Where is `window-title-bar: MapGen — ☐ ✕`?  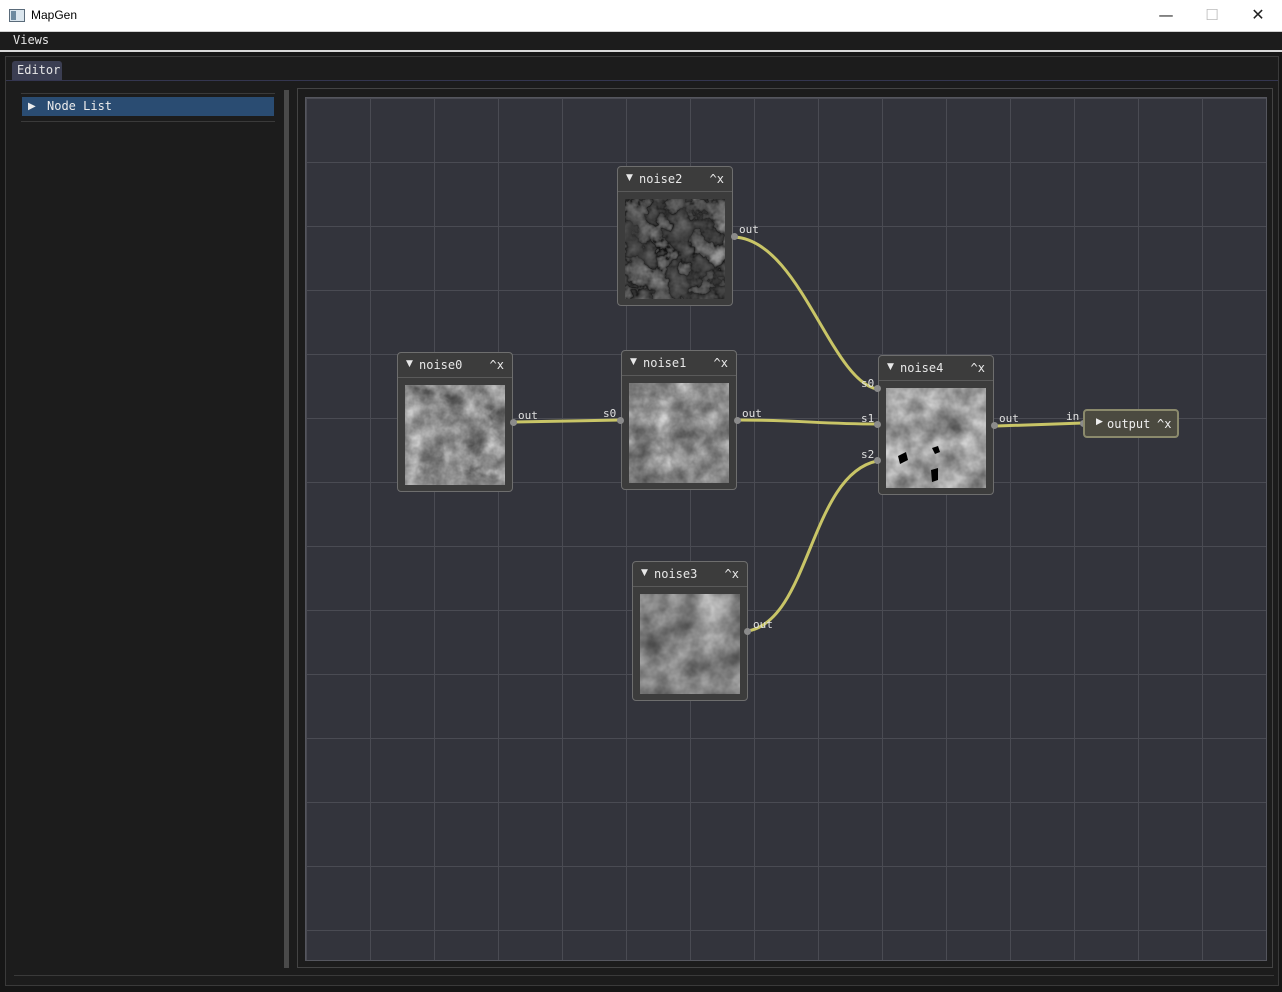 window-title-bar: MapGen — ☐ ✕ is located at coordinates (641, 16).